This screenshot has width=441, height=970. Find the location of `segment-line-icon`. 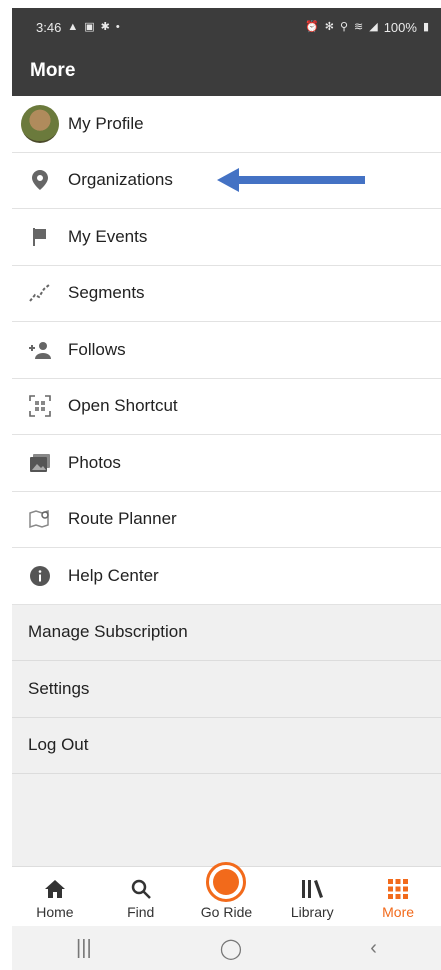

segment-line-icon is located at coordinates (40, 293).